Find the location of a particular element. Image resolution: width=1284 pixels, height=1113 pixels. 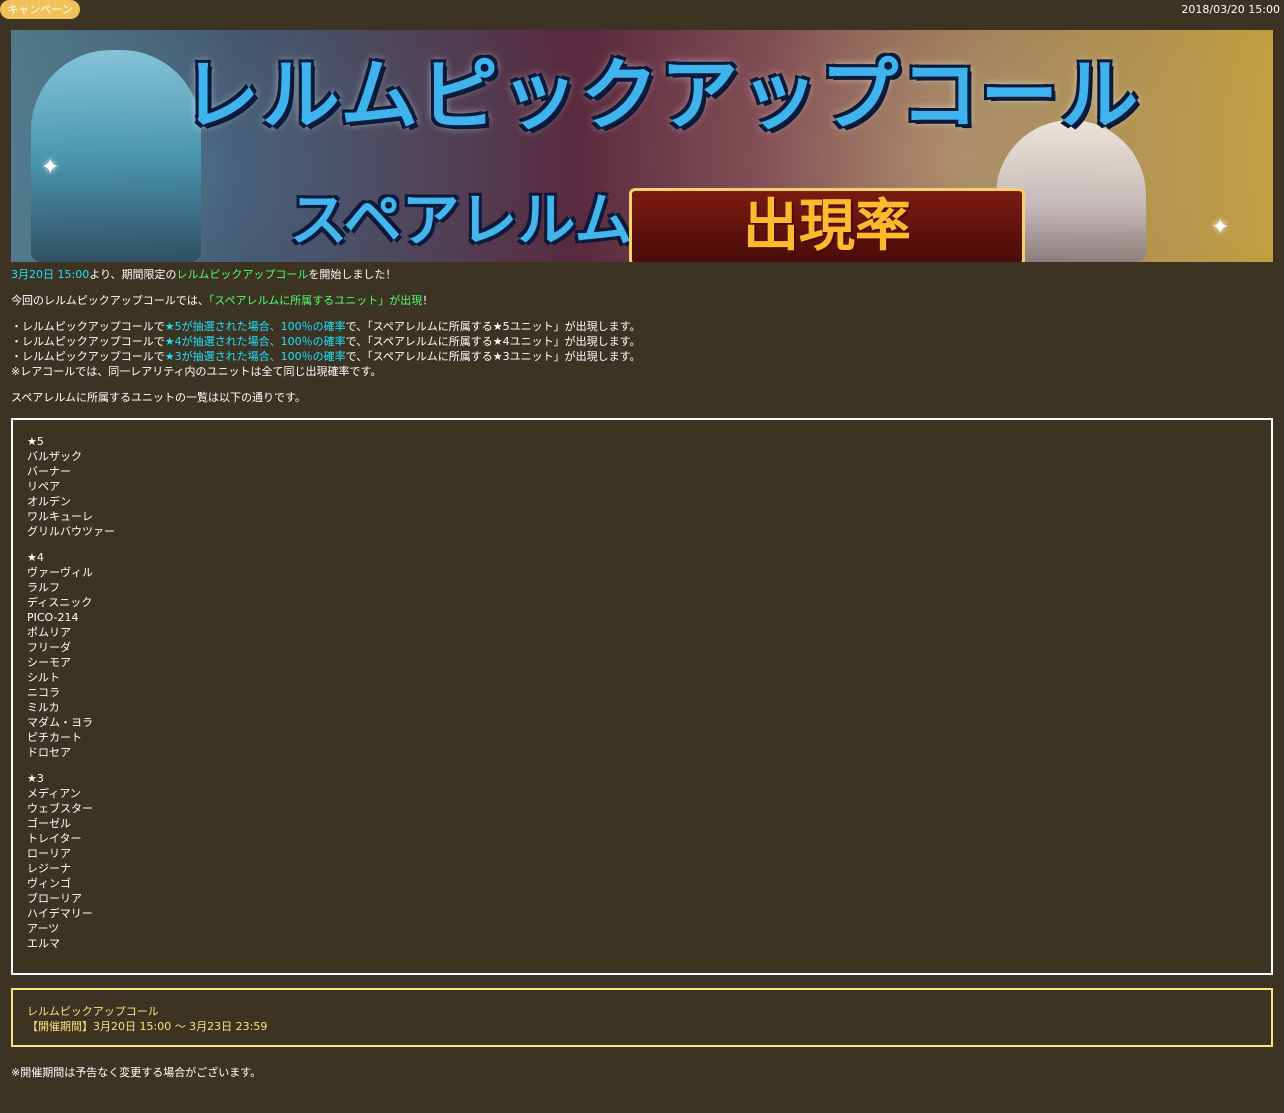

unit-name: フリーダ is located at coordinates (49, 647).